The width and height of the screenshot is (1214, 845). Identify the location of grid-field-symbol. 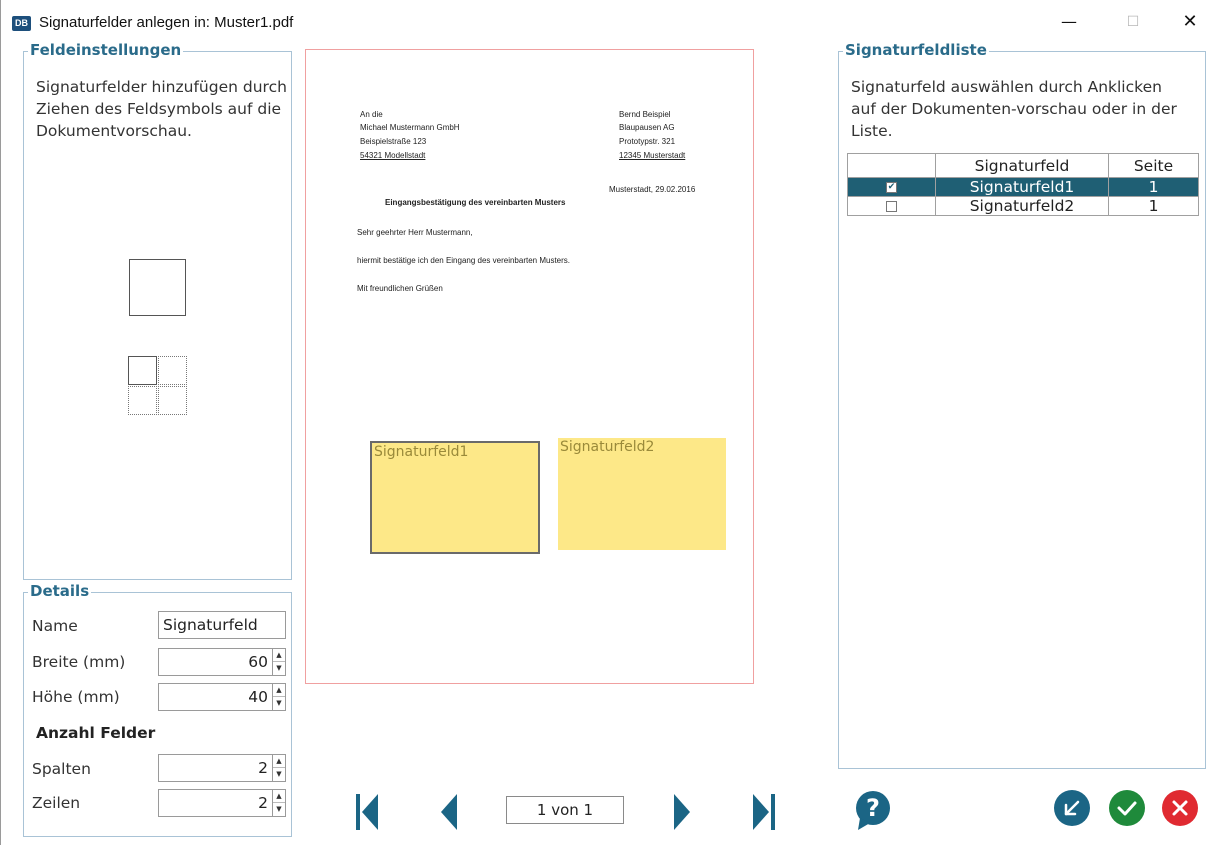
(158, 386).